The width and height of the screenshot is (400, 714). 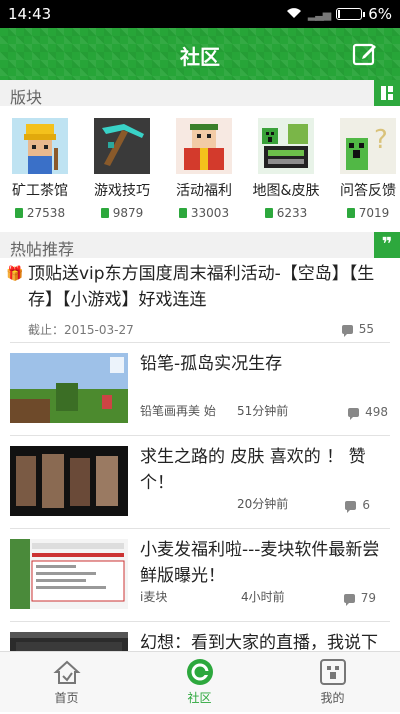 What do you see at coordinates (286, 146) in the screenshot?
I see `map-skin-icon` at bounding box center [286, 146].